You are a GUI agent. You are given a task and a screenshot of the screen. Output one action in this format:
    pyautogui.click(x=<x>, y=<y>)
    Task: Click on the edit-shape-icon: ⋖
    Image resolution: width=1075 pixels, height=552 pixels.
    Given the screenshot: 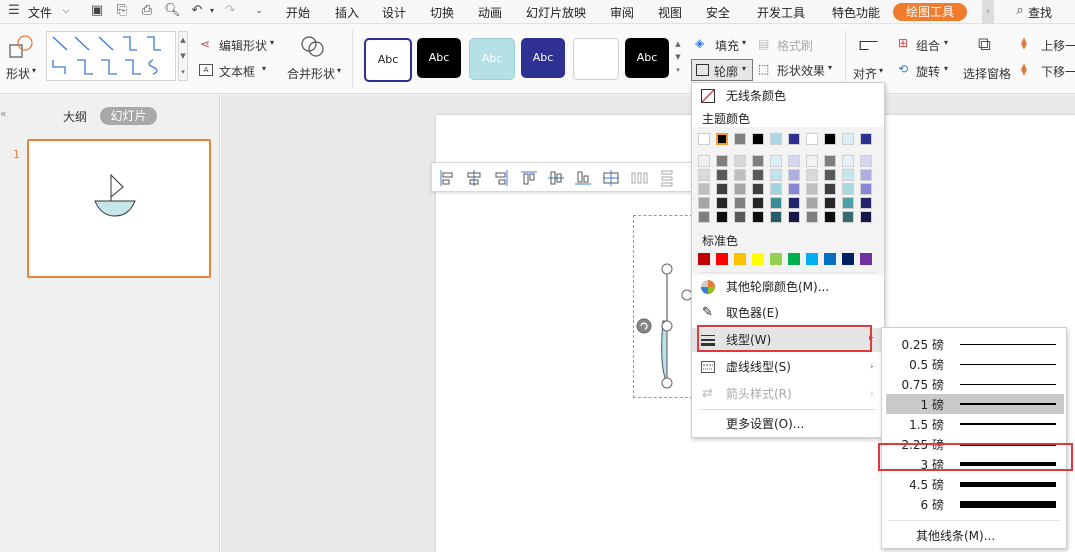 What is the action you would take?
    pyautogui.click(x=205, y=44)
    